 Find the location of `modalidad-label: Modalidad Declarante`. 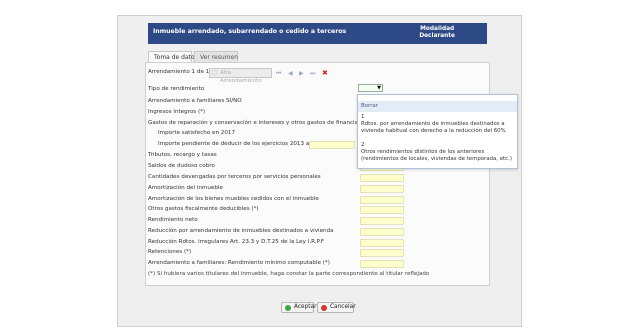

modalidad-label: Modalidad Declarante is located at coordinates (437, 33).